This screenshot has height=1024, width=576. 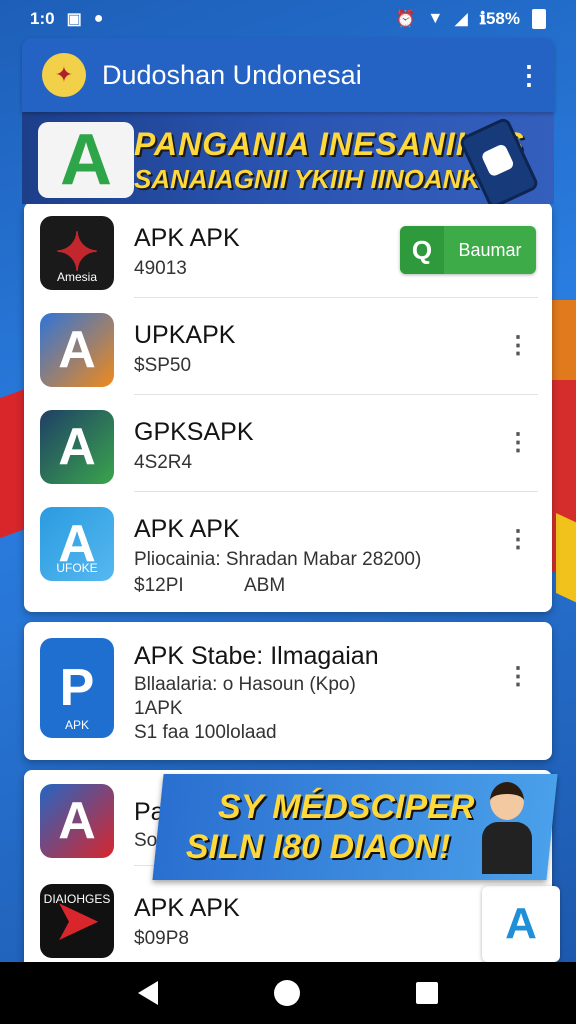 What do you see at coordinates (98, 18) in the screenshot?
I see `notification-icon: ●` at bounding box center [98, 18].